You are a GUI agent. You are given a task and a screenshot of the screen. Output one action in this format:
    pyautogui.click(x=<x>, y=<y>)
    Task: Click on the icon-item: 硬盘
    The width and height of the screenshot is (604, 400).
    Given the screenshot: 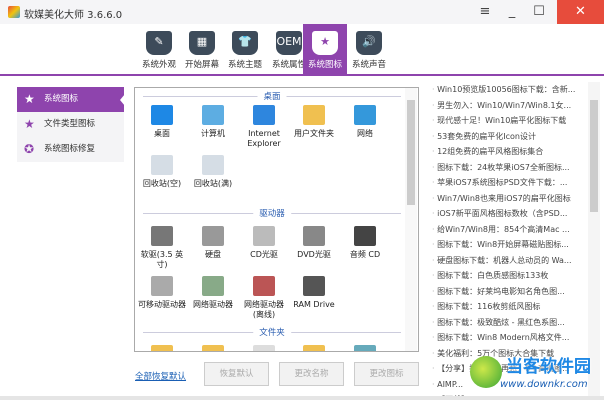 What is the action you would take?
    pyautogui.click(x=213, y=243)
    